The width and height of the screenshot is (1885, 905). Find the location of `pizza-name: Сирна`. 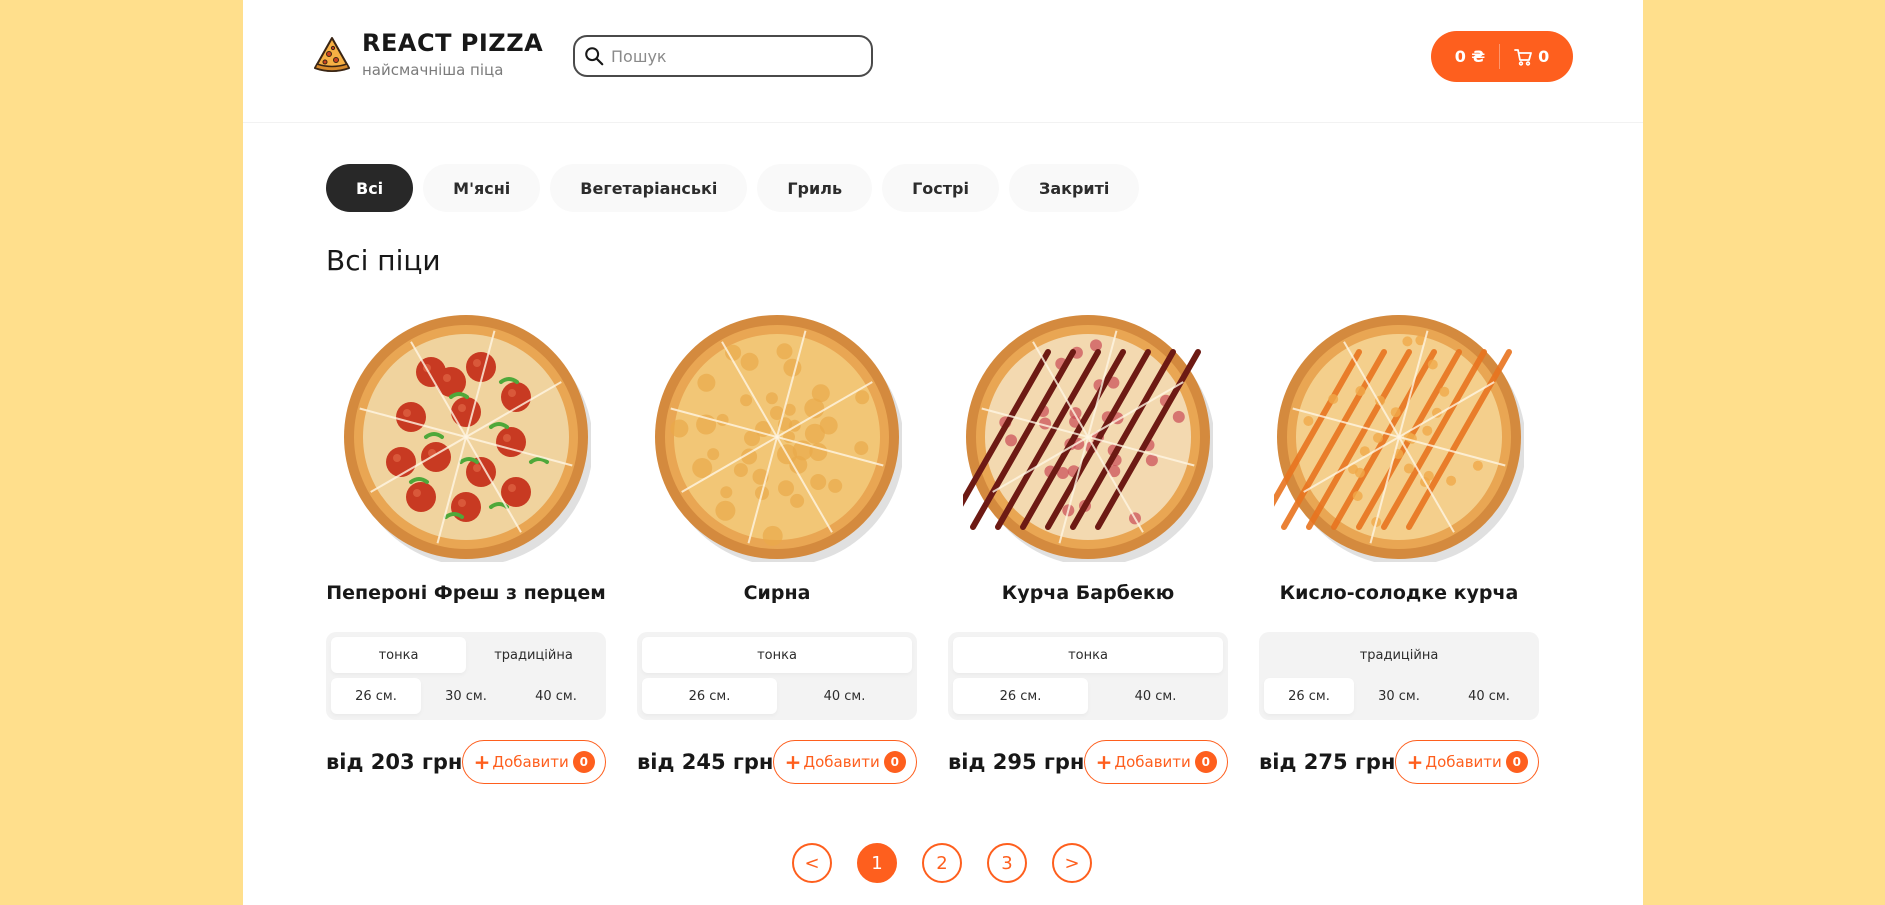

pizza-name: Сирна is located at coordinates (777, 593).